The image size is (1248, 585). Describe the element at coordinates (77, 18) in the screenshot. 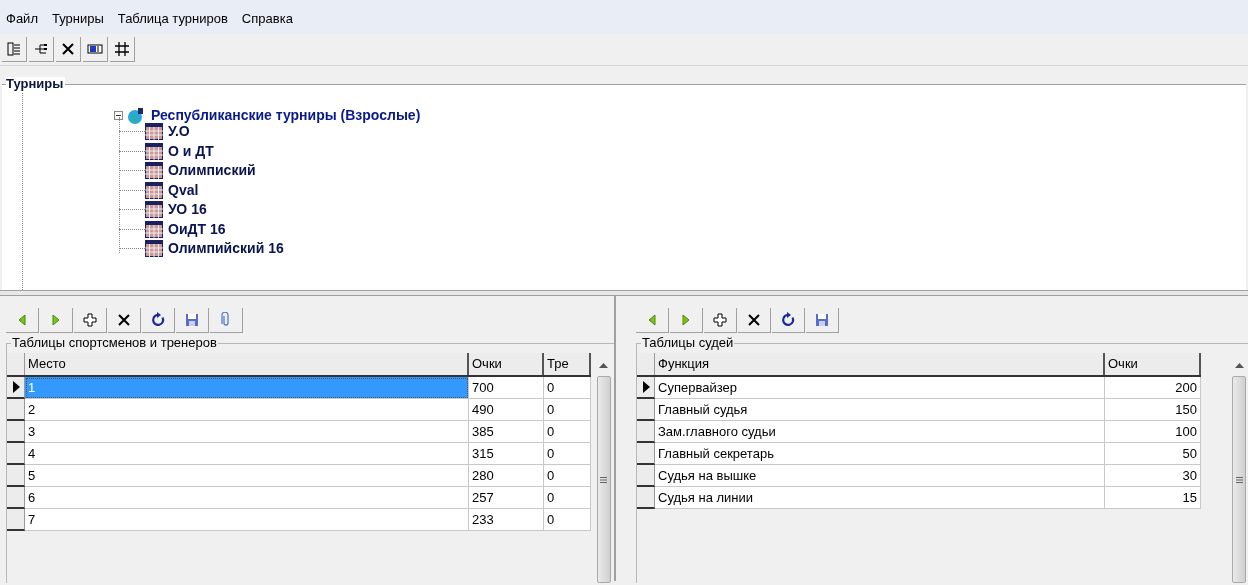

I see `menu-item: Турниры` at that location.